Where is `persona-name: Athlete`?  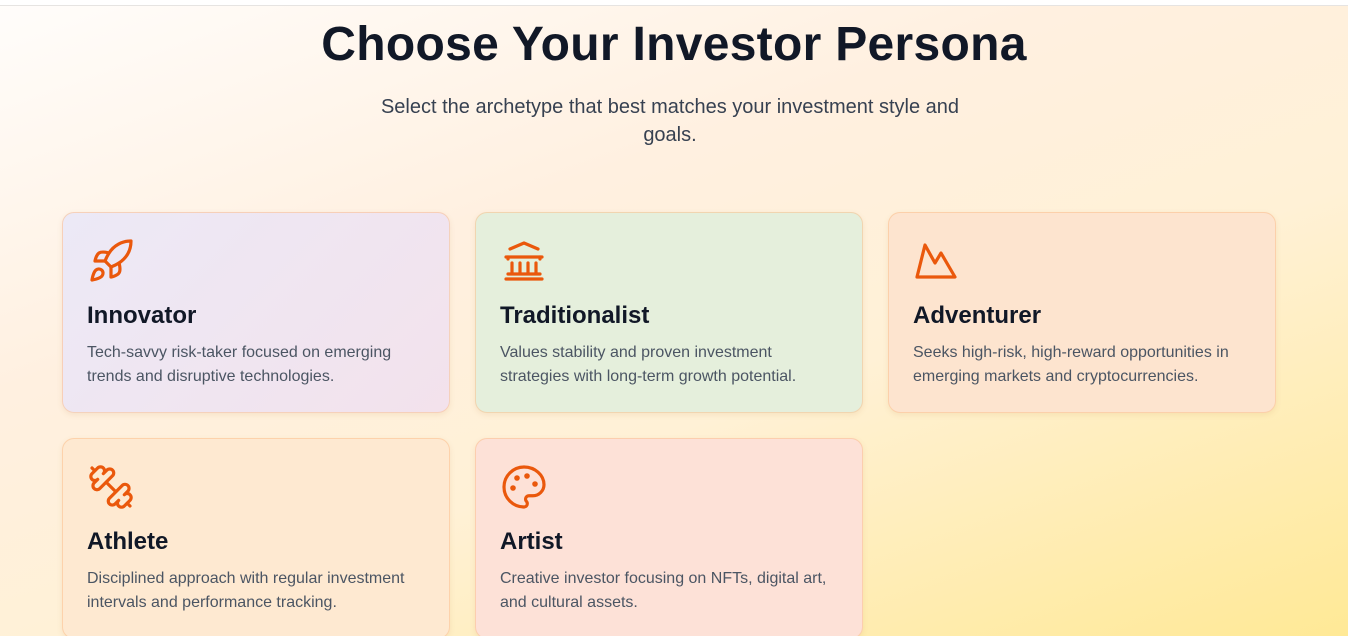
persona-name: Athlete is located at coordinates (128, 541).